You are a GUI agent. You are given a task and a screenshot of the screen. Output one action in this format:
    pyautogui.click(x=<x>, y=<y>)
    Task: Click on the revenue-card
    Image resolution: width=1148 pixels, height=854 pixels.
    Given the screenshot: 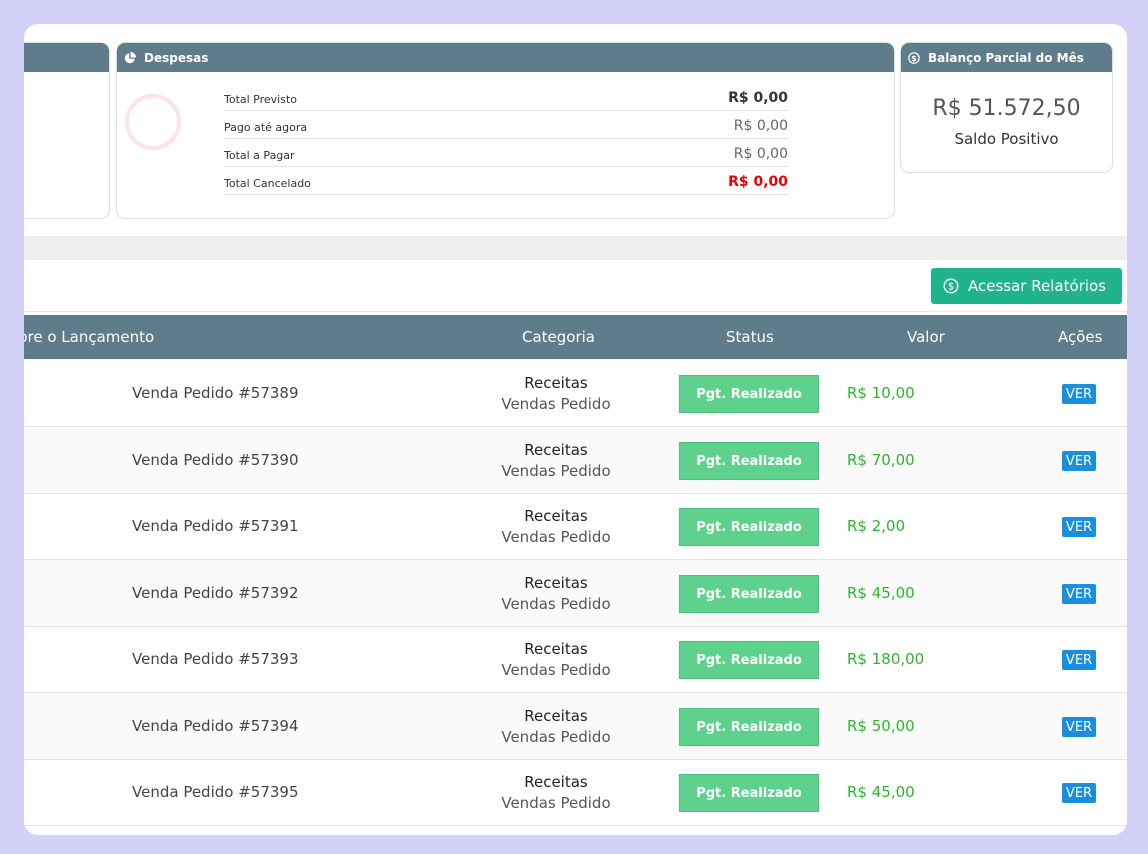 What is the action you would take?
    pyautogui.click(x=67, y=130)
    